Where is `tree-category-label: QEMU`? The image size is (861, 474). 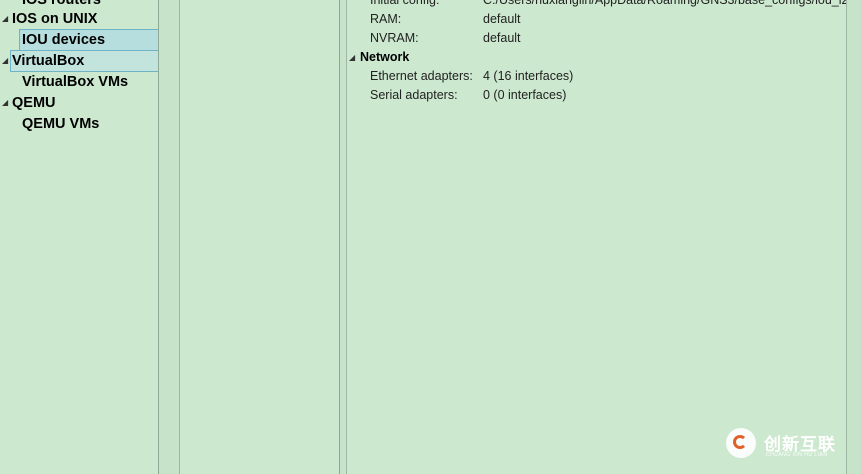 tree-category-label: QEMU is located at coordinates (34, 103).